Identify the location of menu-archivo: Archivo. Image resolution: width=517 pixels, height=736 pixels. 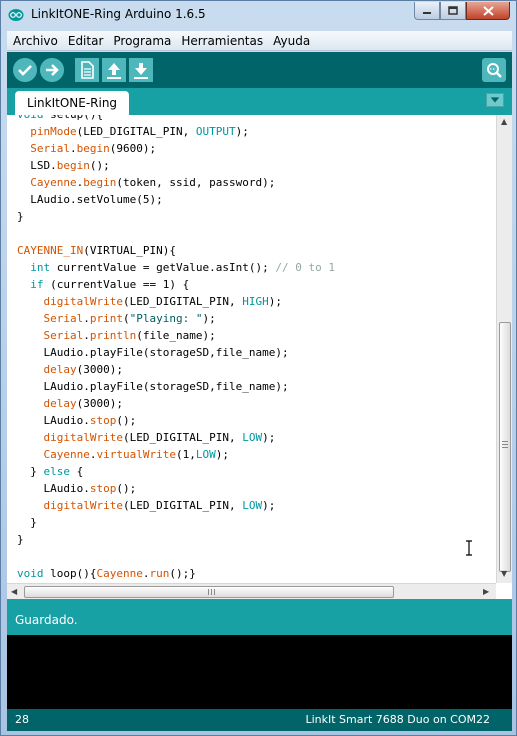
(34, 40).